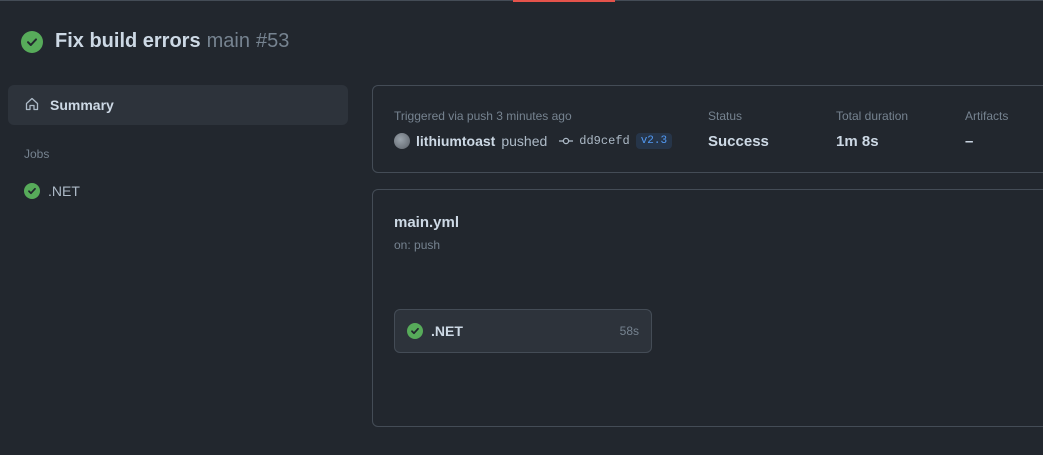 This screenshot has width=1043, height=455. I want to click on artifacts-info: Artifacts –, so click(986, 129).